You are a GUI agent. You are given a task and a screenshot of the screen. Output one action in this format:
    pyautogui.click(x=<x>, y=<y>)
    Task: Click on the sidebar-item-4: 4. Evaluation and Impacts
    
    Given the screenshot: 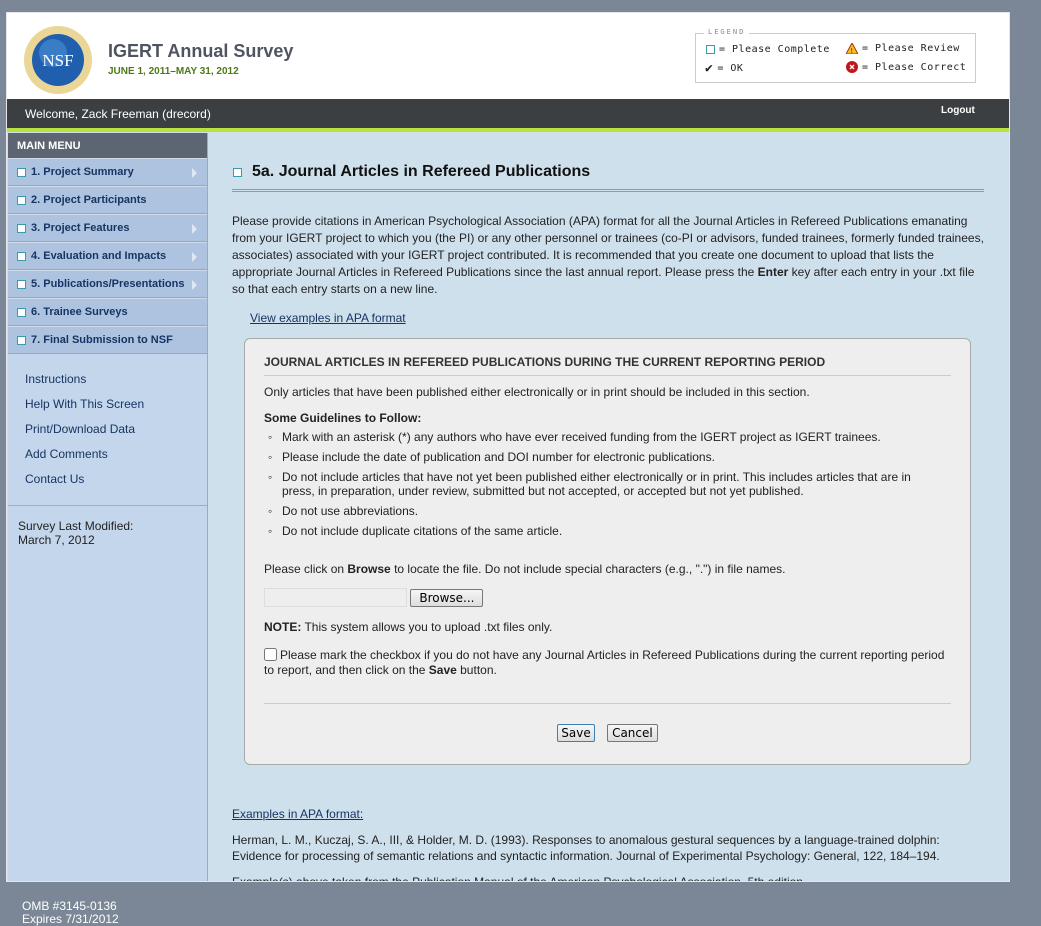 What is the action you would take?
    pyautogui.click(x=107, y=256)
    